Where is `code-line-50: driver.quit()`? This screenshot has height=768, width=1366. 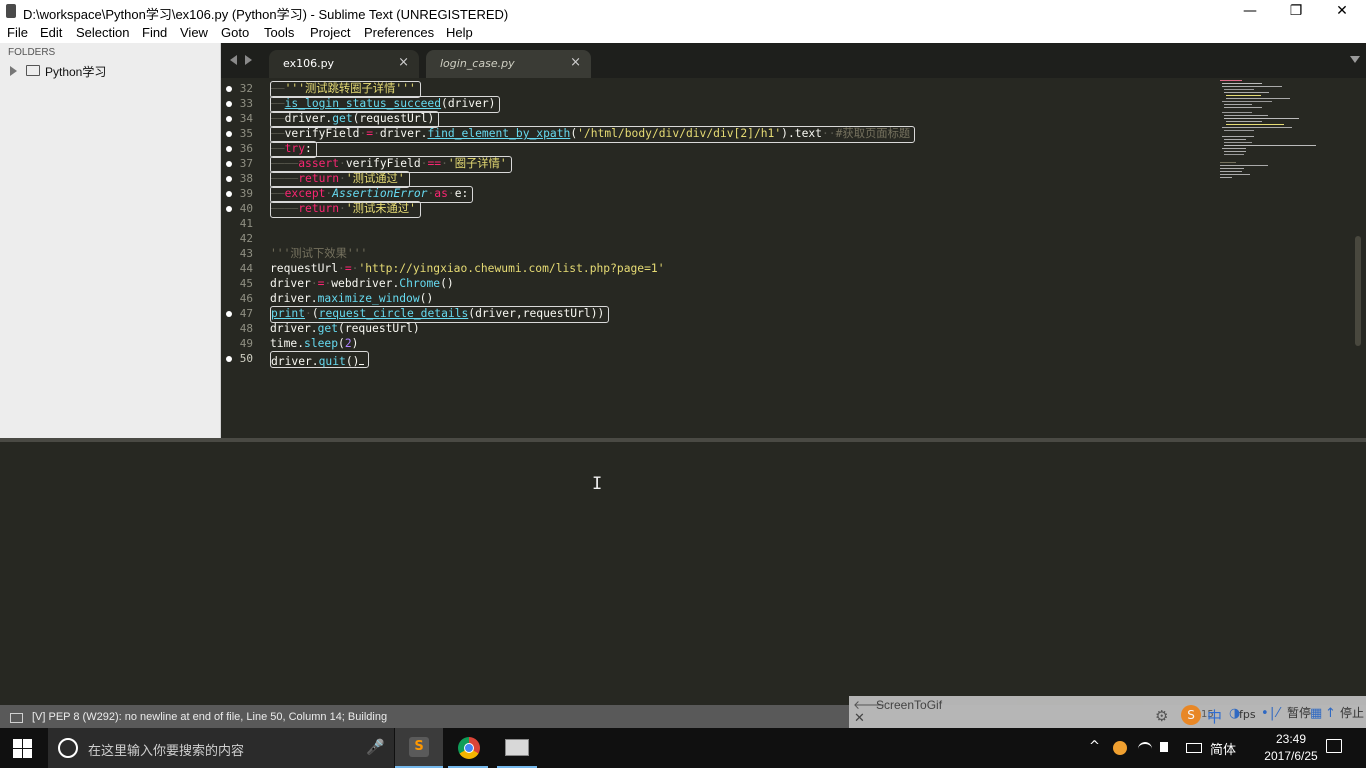 code-line-50: driver.quit() is located at coordinates (320, 359).